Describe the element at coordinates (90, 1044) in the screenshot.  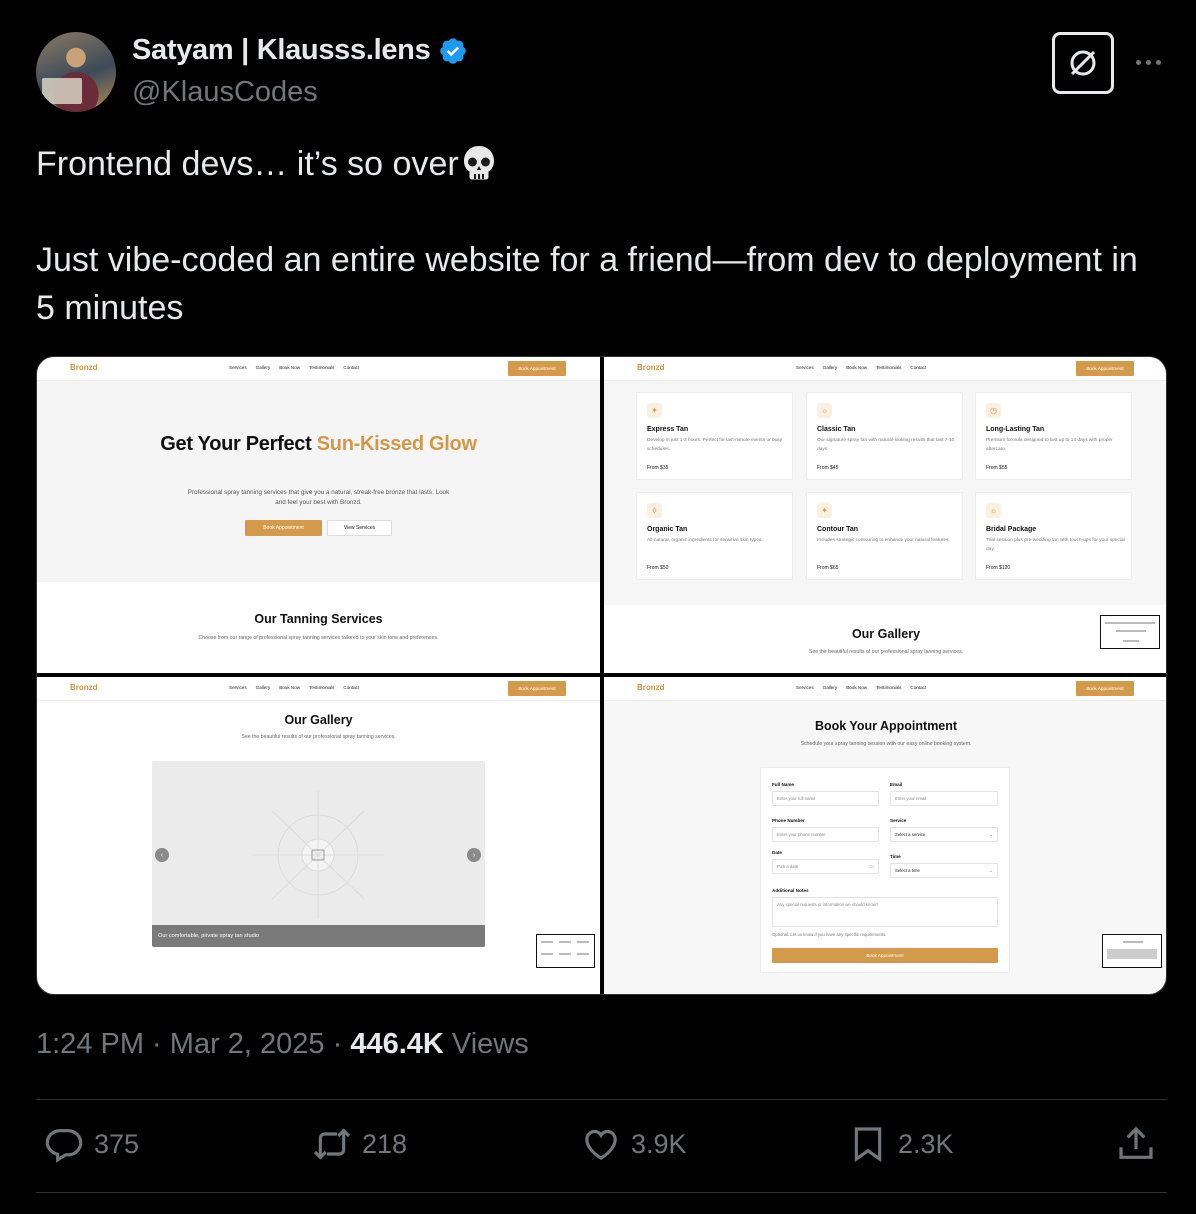
I see `tweet-time: 1:24 PM` at that location.